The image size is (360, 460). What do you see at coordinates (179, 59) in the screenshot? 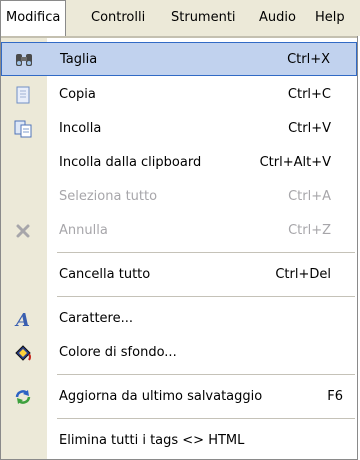
I see `menu-item-taglia: Taglia Ctrl+X` at bounding box center [179, 59].